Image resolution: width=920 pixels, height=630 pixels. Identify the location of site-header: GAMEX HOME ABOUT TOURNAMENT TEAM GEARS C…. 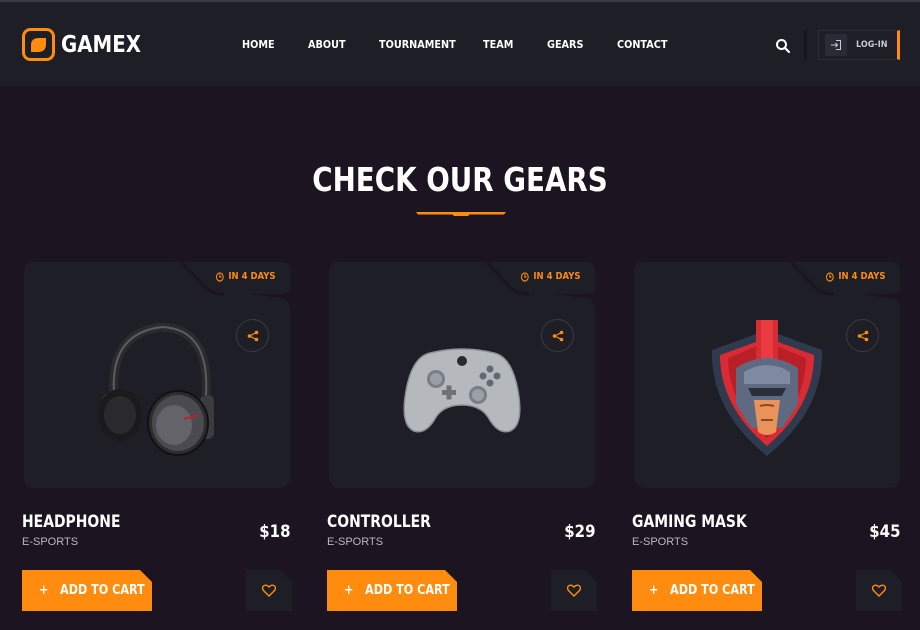
(460, 44).